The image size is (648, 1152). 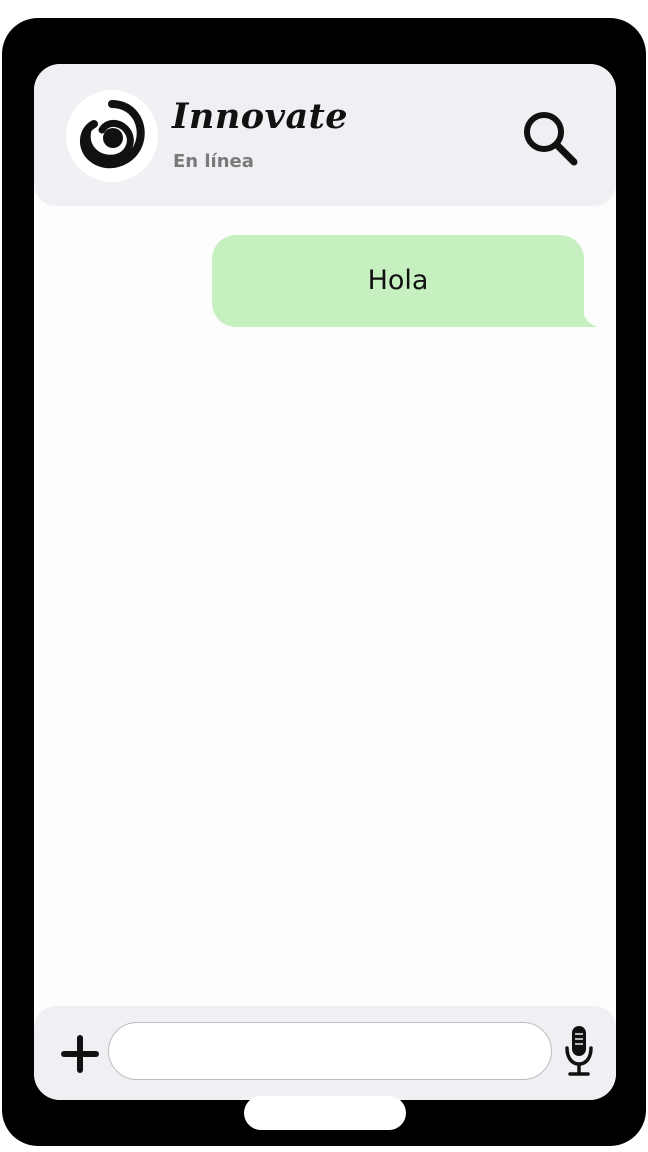 I want to click on contact-status: En línea, so click(x=213, y=161).